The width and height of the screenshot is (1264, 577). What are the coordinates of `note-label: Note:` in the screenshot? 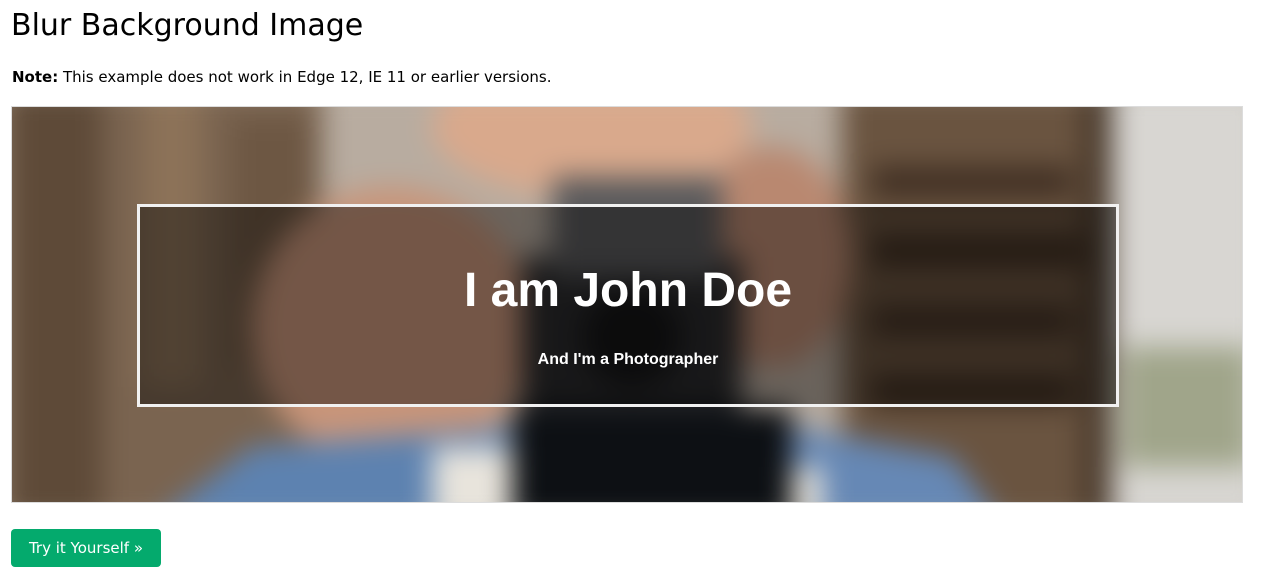 It's located at (35, 77).